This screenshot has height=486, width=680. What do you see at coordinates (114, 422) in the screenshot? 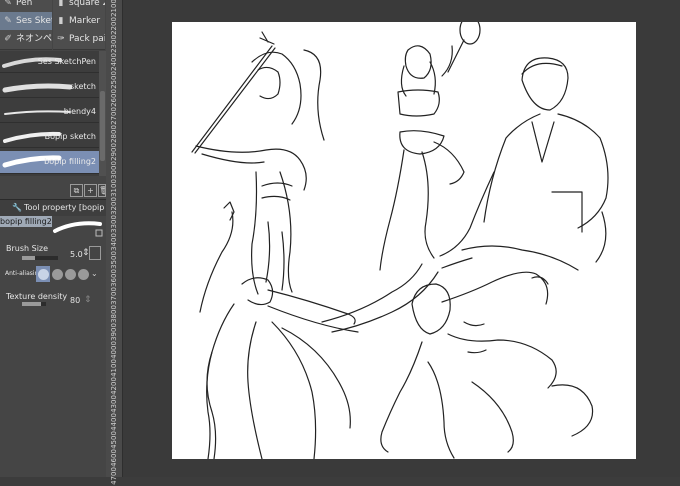
I see `ruler-label: 4400` at bounding box center [114, 422].